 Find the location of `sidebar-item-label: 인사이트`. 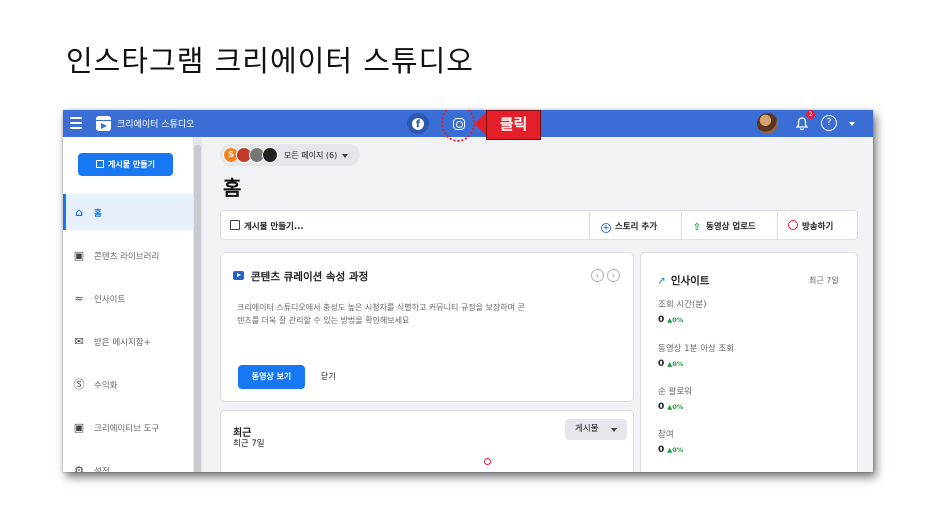

sidebar-item-label: 인사이트 is located at coordinates (110, 300).